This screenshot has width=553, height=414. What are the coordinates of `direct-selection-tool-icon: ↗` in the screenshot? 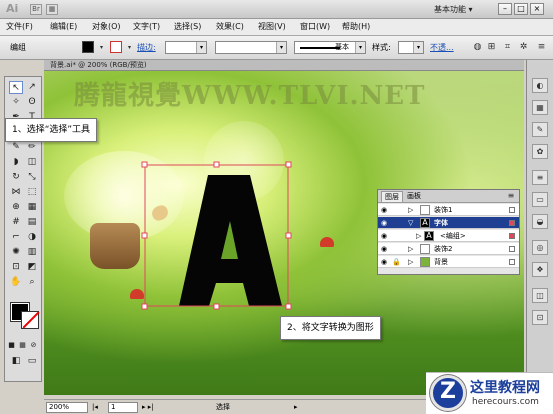 It's located at (32, 87).